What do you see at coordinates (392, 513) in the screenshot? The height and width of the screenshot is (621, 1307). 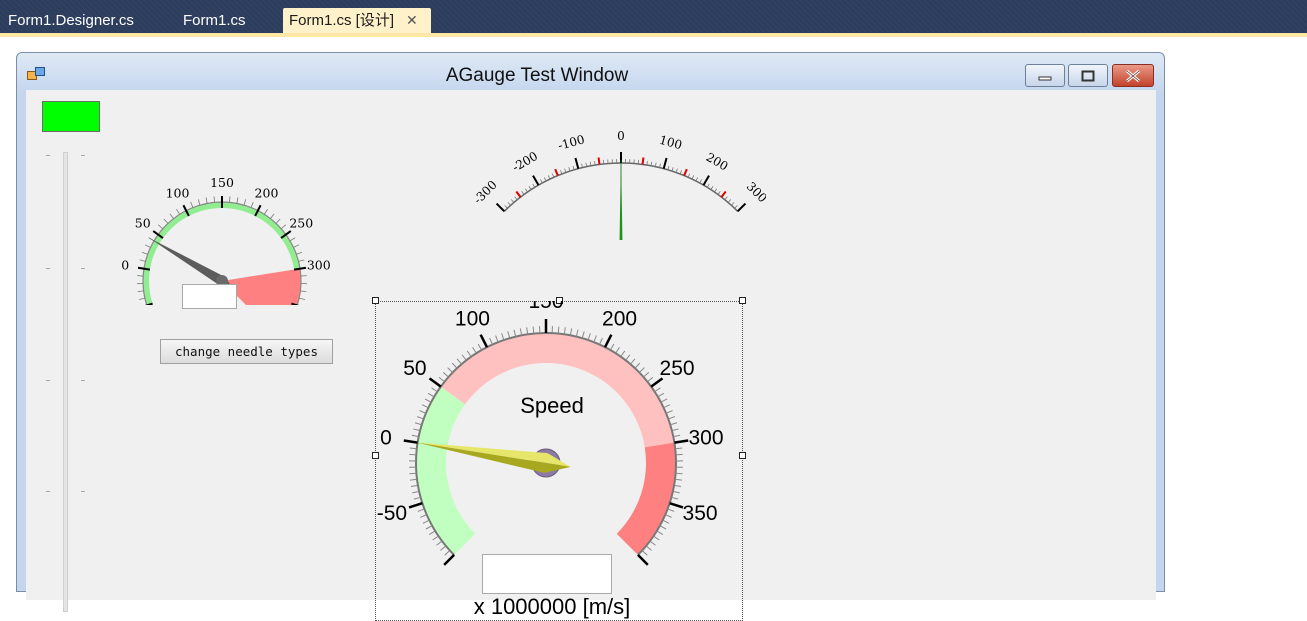 I see `scale-label: -50` at bounding box center [392, 513].